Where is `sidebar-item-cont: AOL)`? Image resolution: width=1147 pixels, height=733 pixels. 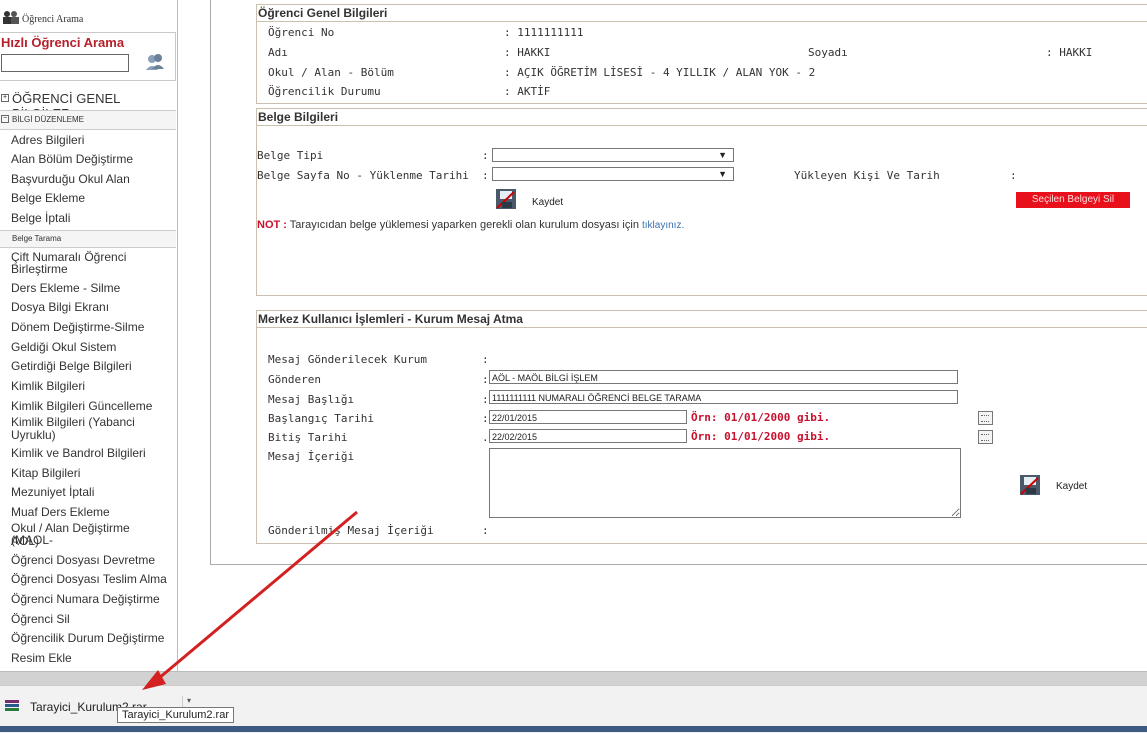
sidebar-item-cont: AOL) is located at coordinates (93, 541).